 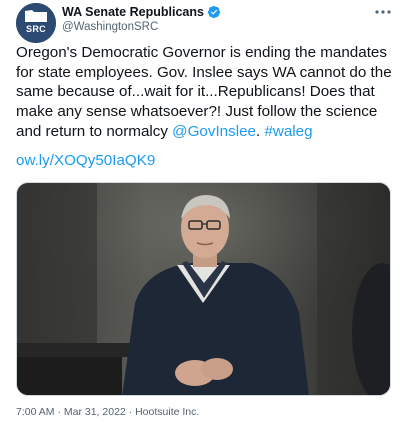 I want to click on short-url-link: ow.ly/XOQy50IaQK9, so click(x=85, y=160).